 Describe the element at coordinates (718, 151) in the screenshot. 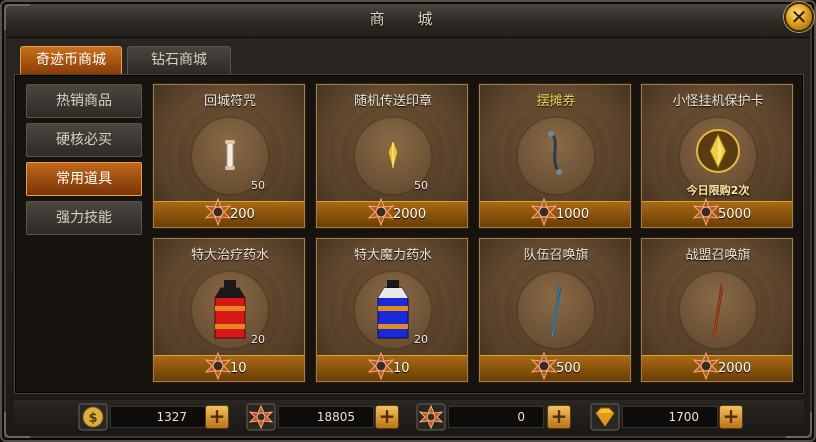

I see `gem-card-icon` at that location.